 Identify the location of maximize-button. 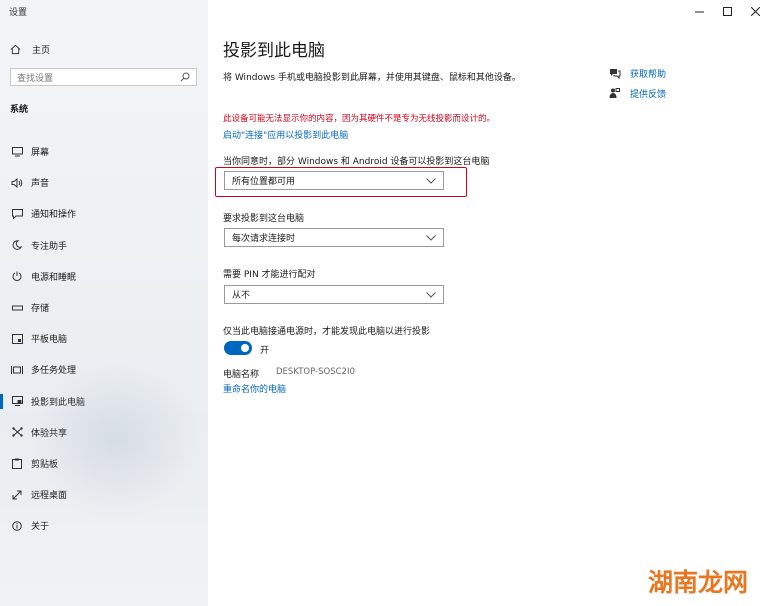
(727, 11).